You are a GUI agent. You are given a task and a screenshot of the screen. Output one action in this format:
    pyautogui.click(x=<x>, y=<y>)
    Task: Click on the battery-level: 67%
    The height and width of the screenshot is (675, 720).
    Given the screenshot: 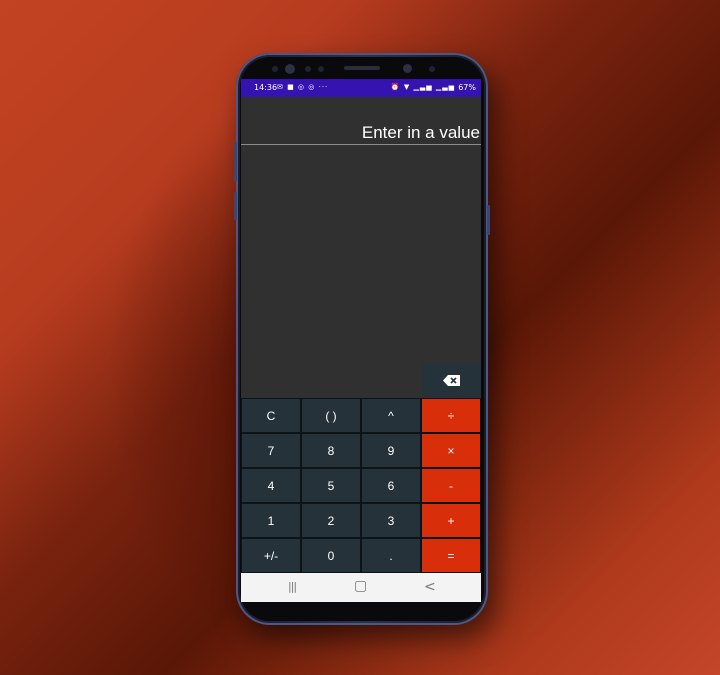 What is the action you would take?
    pyautogui.click(x=467, y=87)
    